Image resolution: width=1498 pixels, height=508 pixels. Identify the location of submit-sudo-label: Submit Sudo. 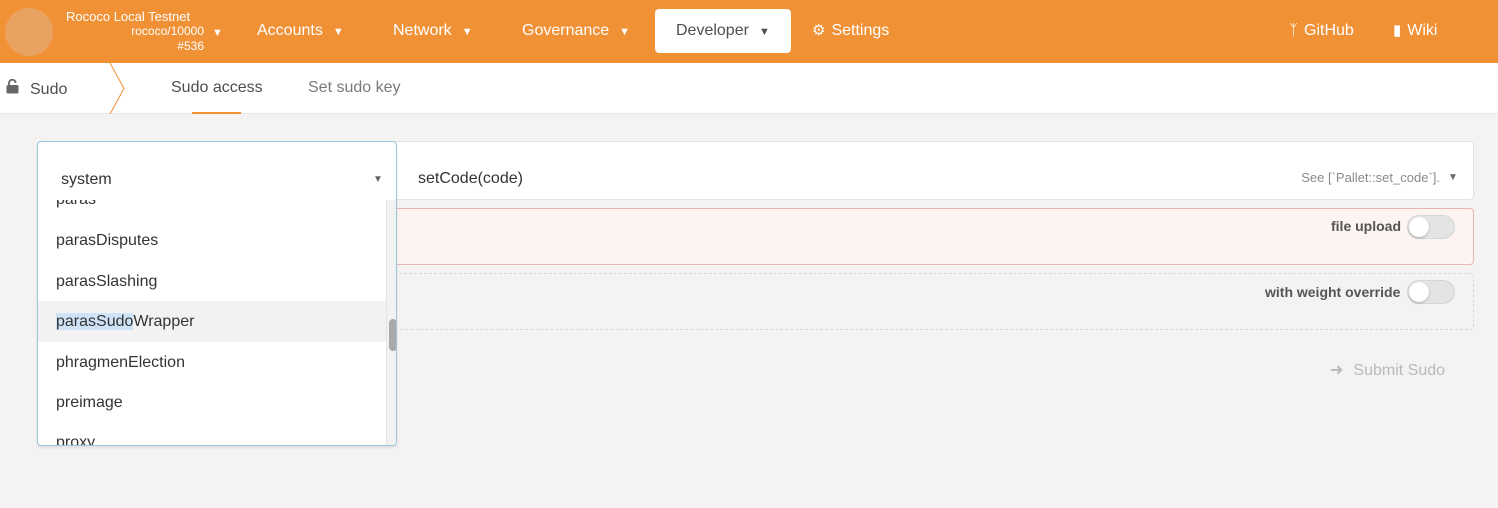
(1399, 370).